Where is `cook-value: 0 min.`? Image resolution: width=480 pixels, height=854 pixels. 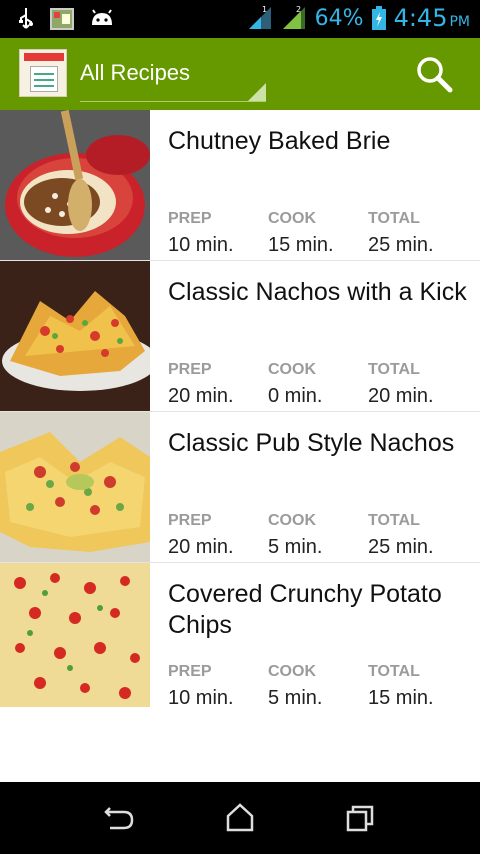
cook-value: 0 min. is located at coordinates (295, 396).